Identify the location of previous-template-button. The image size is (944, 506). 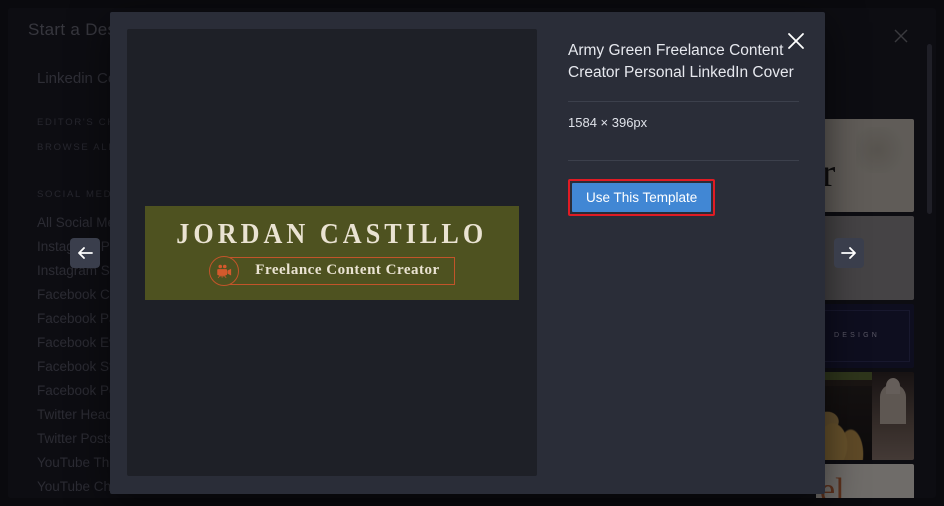
(85, 253).